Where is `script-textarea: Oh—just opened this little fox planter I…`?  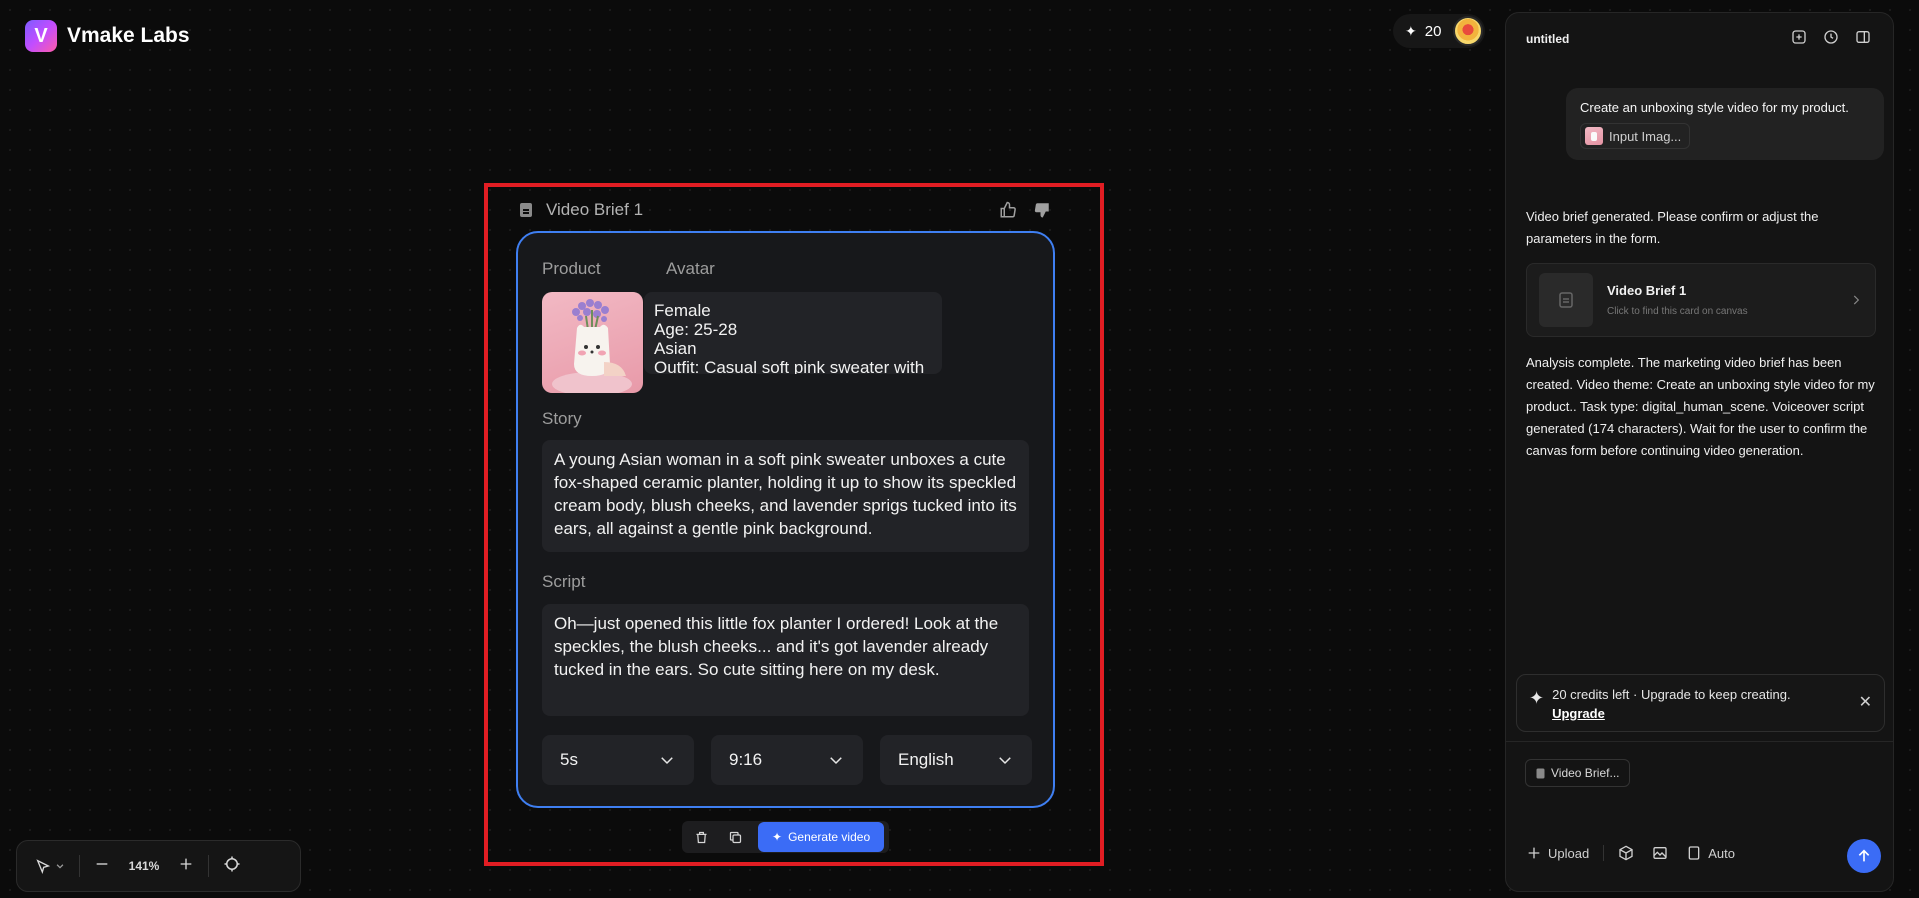 script-textarea: Oh—just opened this little fox planter I… is located at coordinates (785, 660).